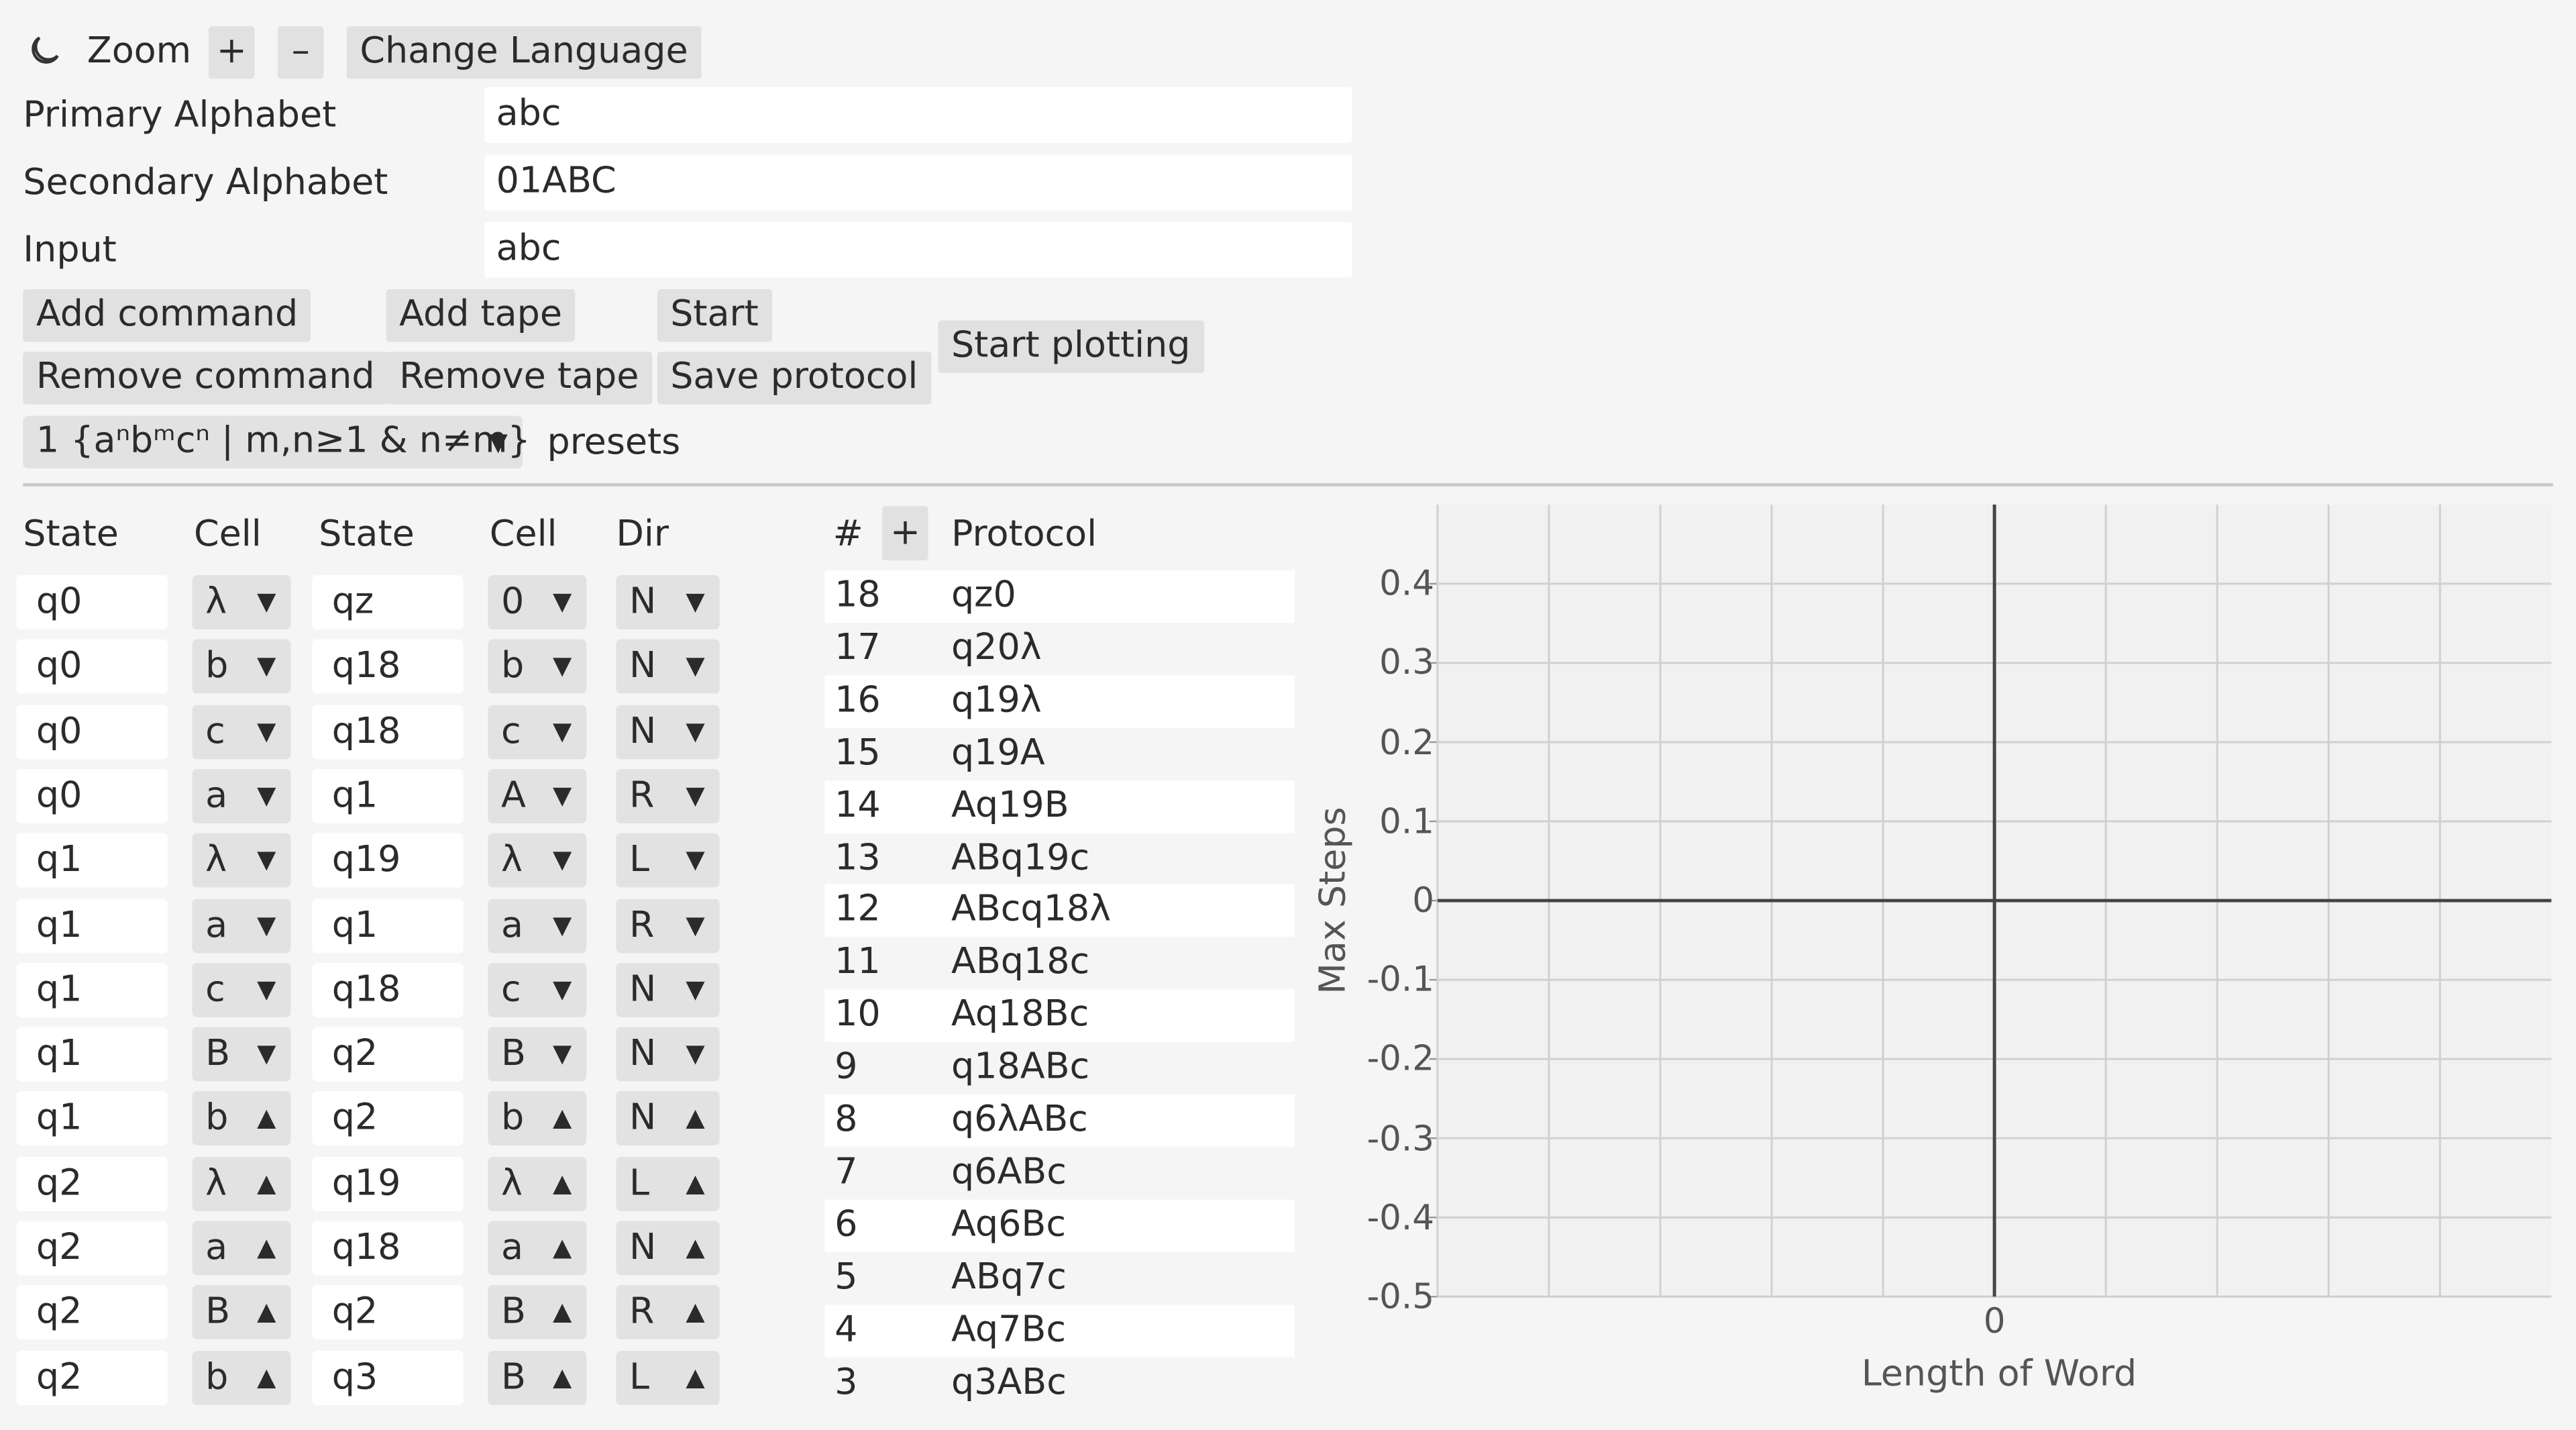  I want to click on y-tick-label: -0.3, so click(1400, 1138).